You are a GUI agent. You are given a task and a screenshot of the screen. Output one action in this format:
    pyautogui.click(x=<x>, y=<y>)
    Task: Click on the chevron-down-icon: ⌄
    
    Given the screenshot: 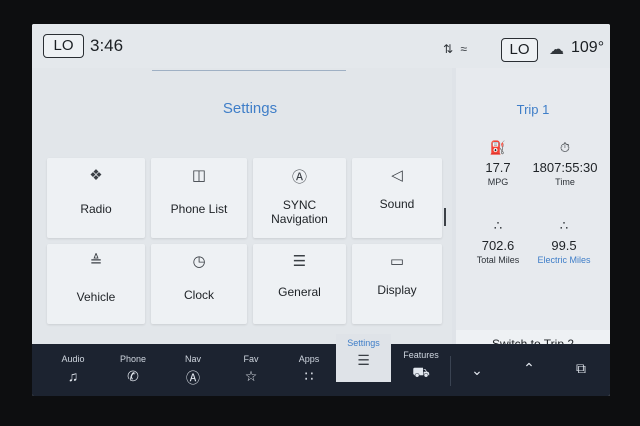 What is the action you would take?
    pyautogui.click(x=477, y=370)
    